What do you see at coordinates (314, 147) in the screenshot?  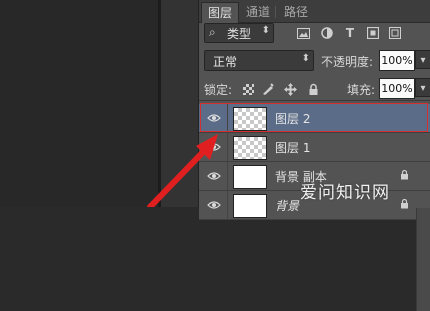 I see `layer-row-layer-1: 图层 1` at bounding box center [314, 147].